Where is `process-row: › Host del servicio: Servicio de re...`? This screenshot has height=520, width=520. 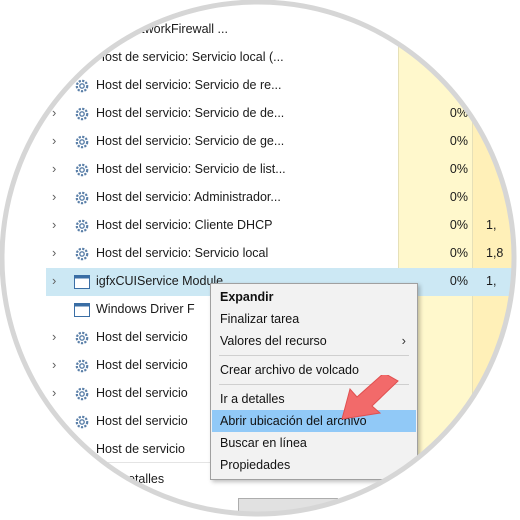 process-row: › Host del servicio: Servicio de re... is located at coordinates (283, 86).